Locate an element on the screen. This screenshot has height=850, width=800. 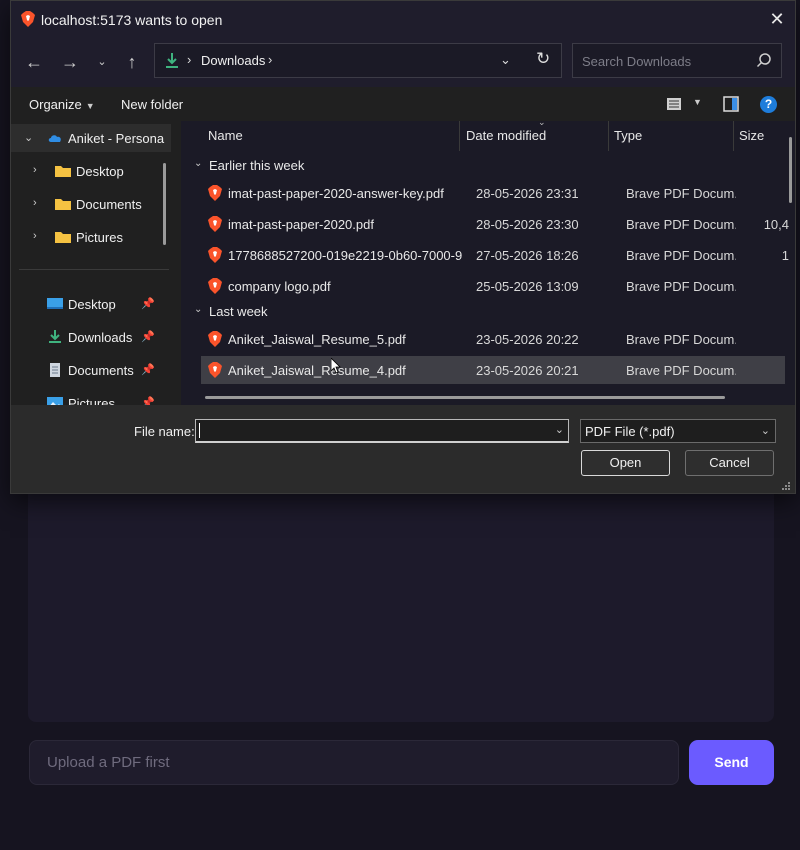
address-bar: › Downloads › ⌄ ↻ is located at coordinates (358, 60).